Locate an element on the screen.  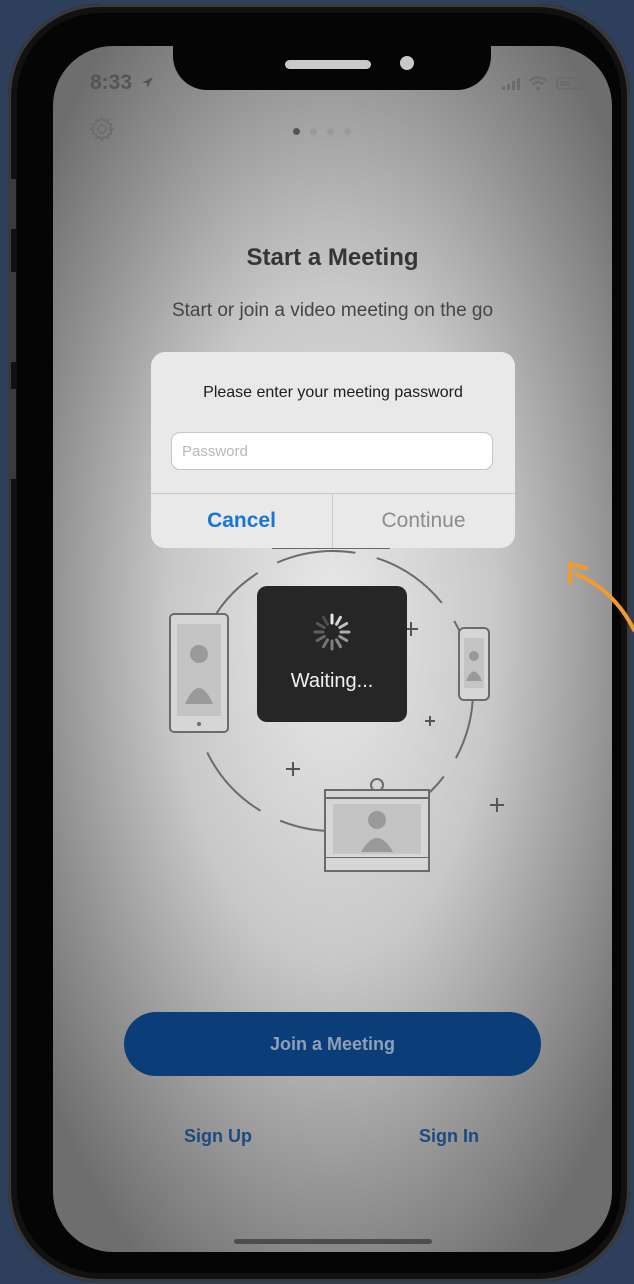
cancel-button: Cancel is located at coordinates (241, 521).